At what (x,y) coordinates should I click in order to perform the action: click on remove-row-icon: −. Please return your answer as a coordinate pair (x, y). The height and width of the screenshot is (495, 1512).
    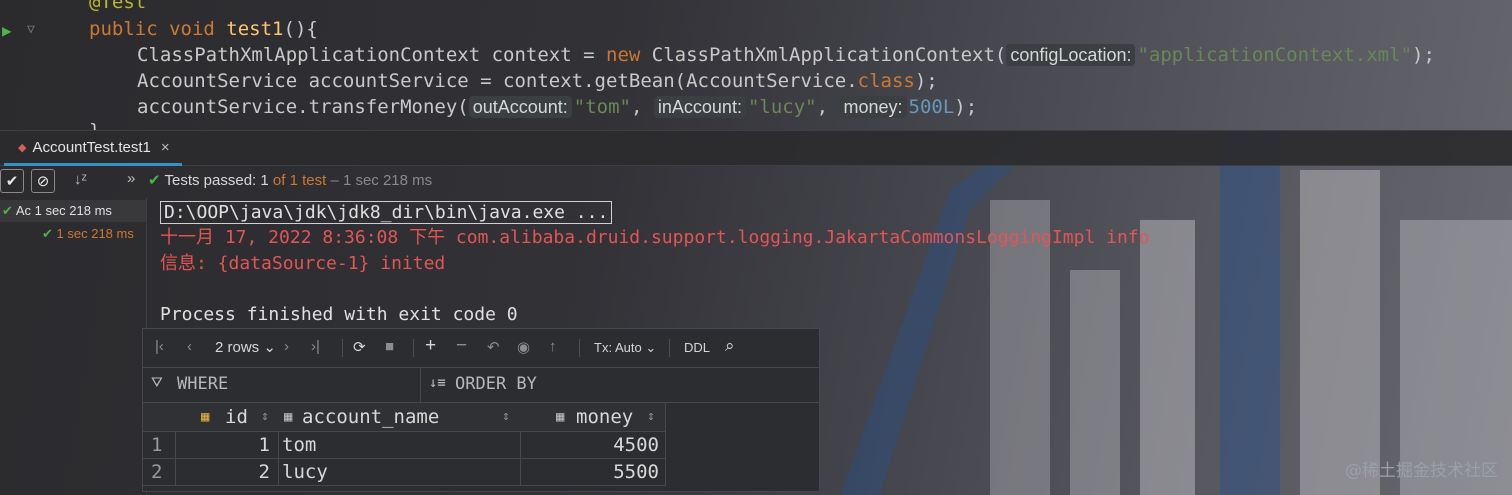
    Looking at the image, I should click on (461, 346).